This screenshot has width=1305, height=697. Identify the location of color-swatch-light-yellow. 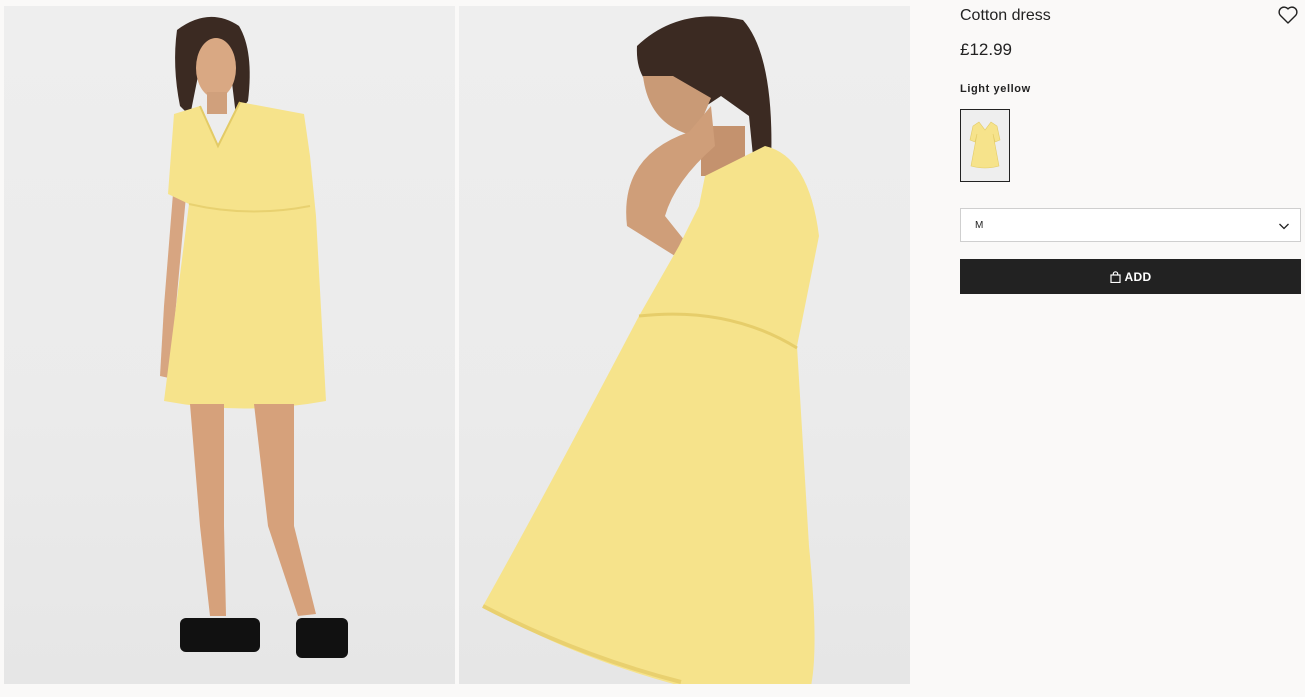
(985, 145).